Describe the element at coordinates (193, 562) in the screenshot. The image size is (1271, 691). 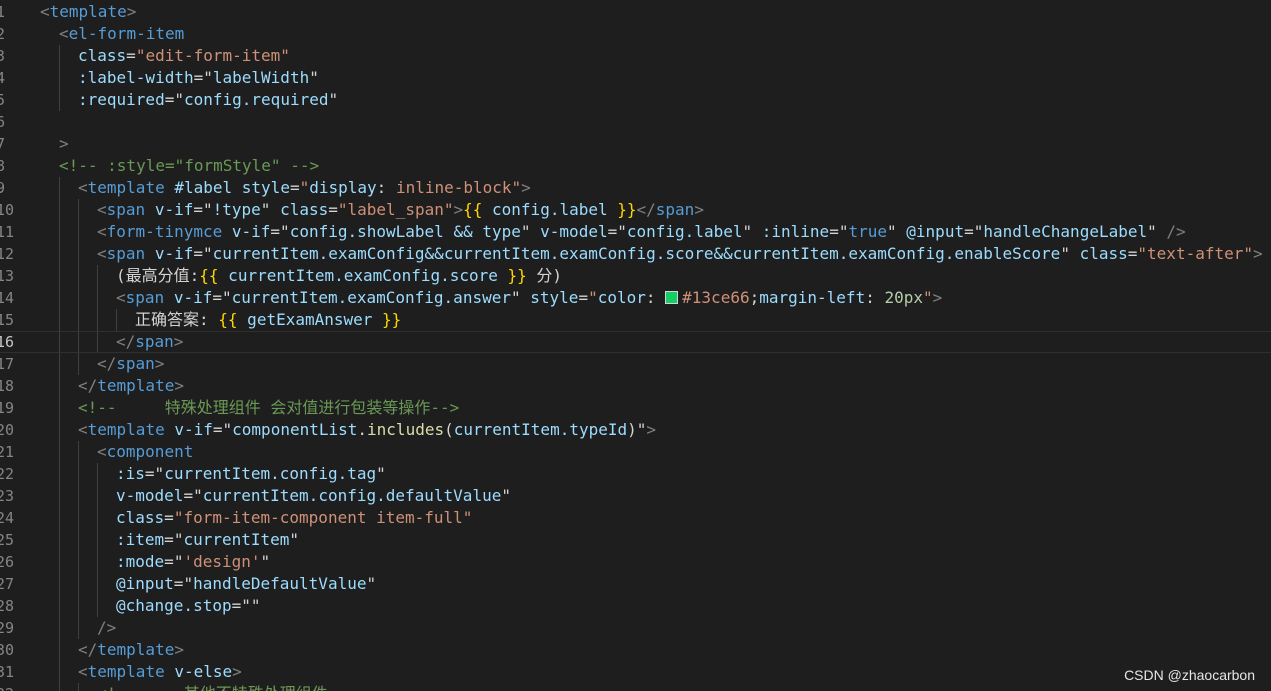
I see `code-text: :mode="'design'"` at that location.